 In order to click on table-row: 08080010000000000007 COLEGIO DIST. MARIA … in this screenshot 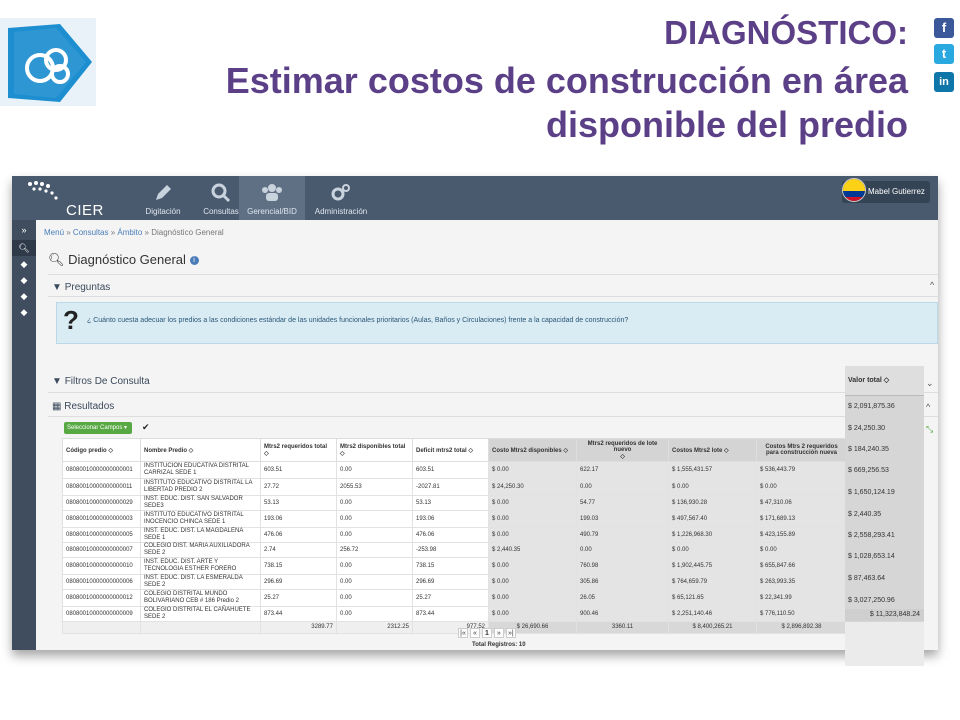, I will do `click(454, 550)`.